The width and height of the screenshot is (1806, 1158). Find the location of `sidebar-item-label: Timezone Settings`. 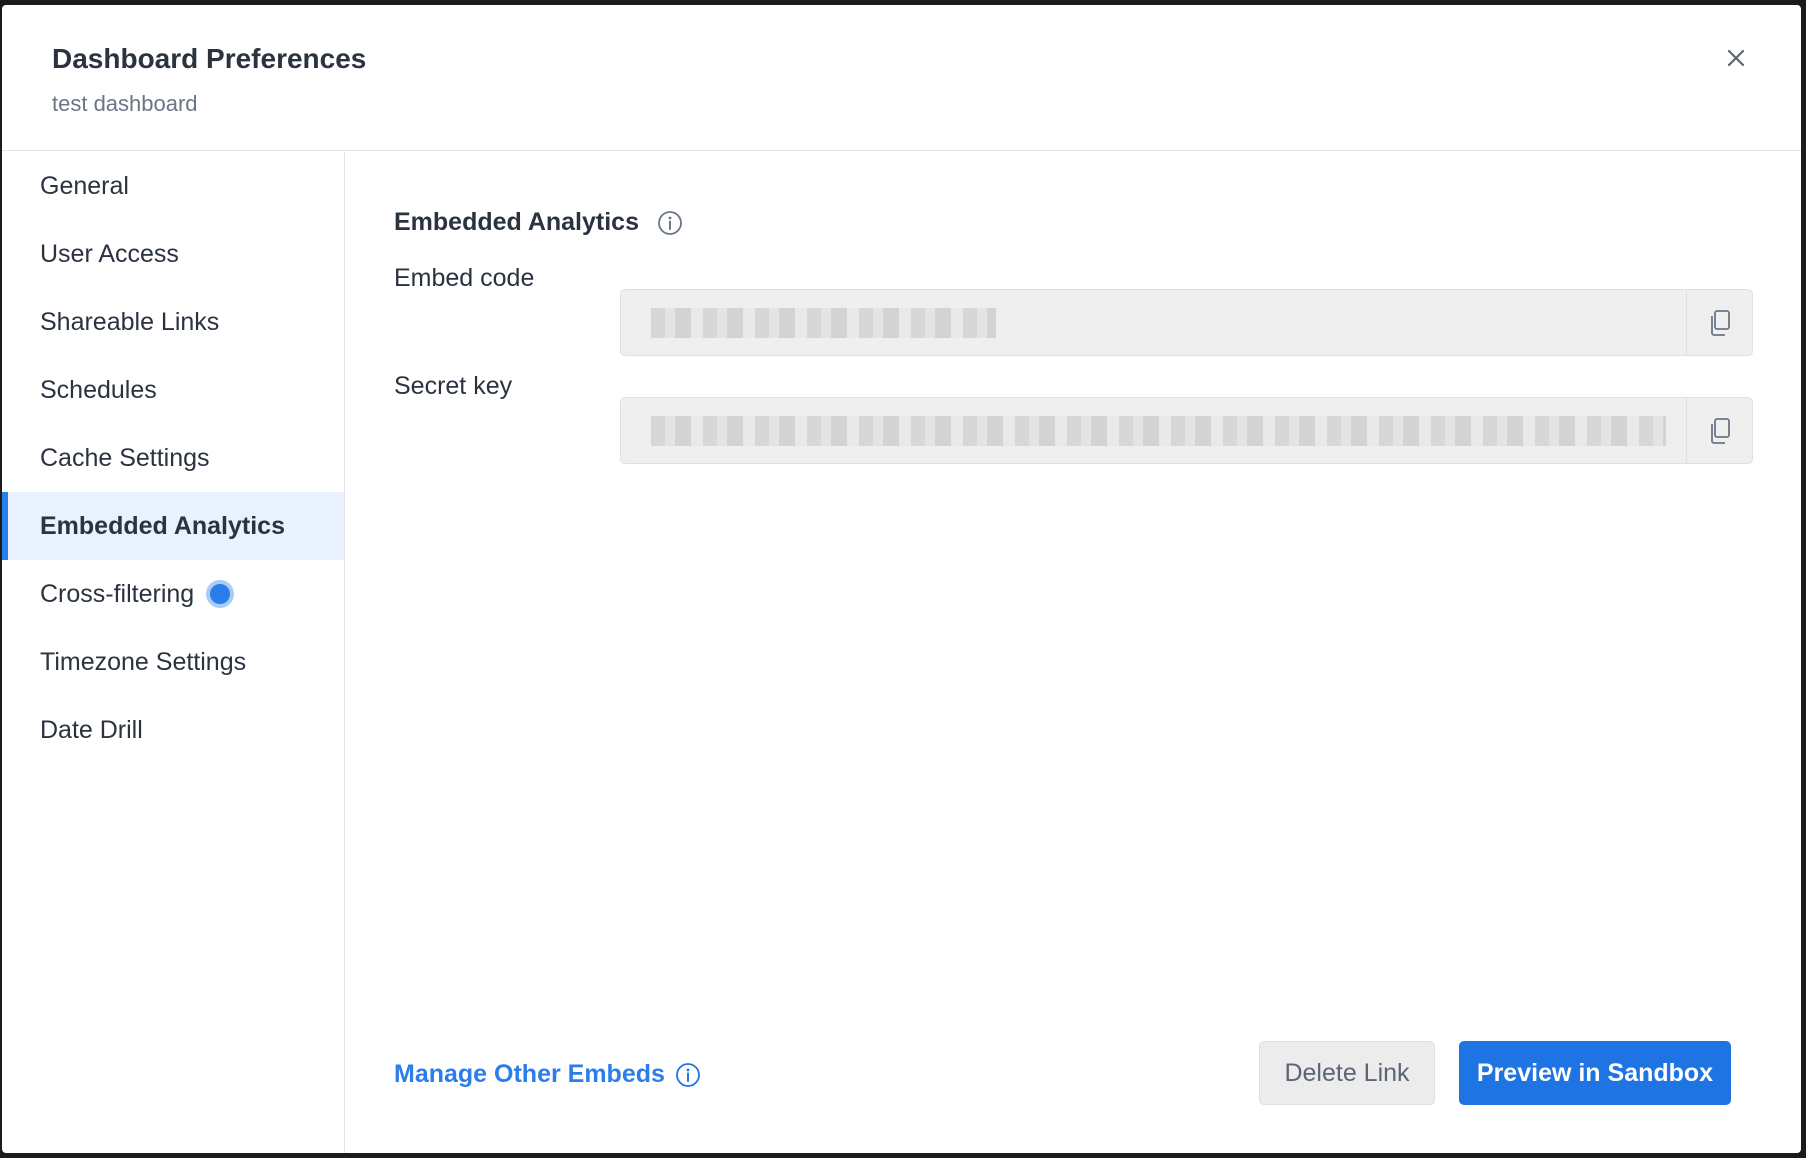

sidebar-item-label: Timezone Settings is located at coordinates (143, 661).